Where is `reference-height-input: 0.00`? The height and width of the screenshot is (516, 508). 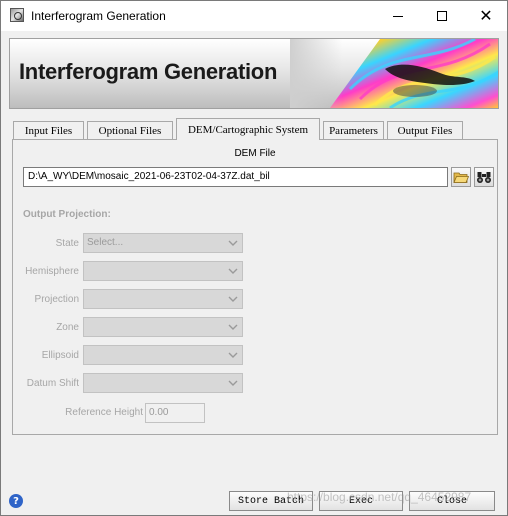
reference-height-input: 0.00 is located at coordinates (175, 413).